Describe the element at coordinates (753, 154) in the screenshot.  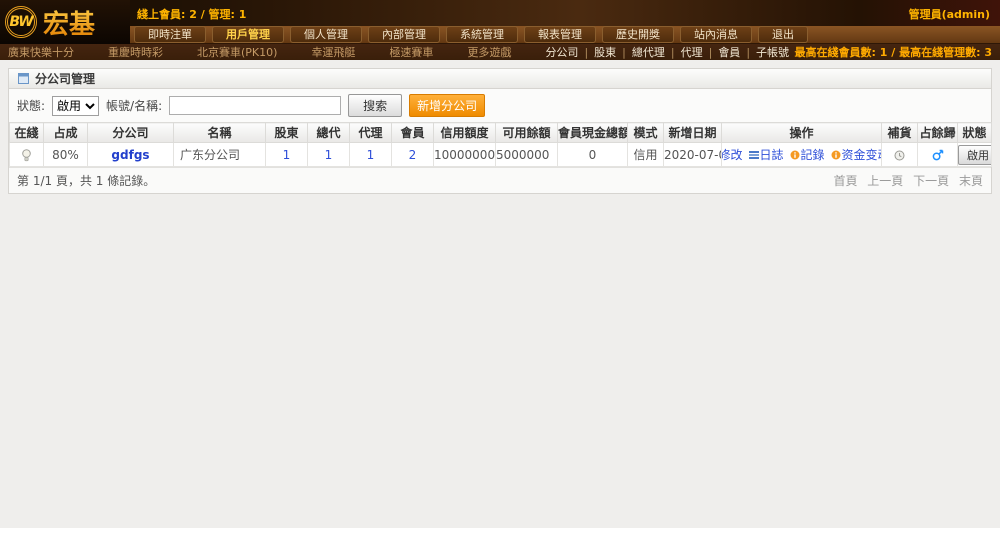
I see `log-icon` at that location.